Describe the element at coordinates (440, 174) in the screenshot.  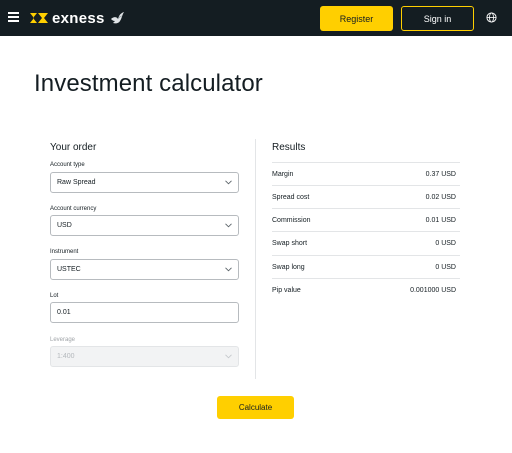
I see `result-value: 0.37 USD` at that location.